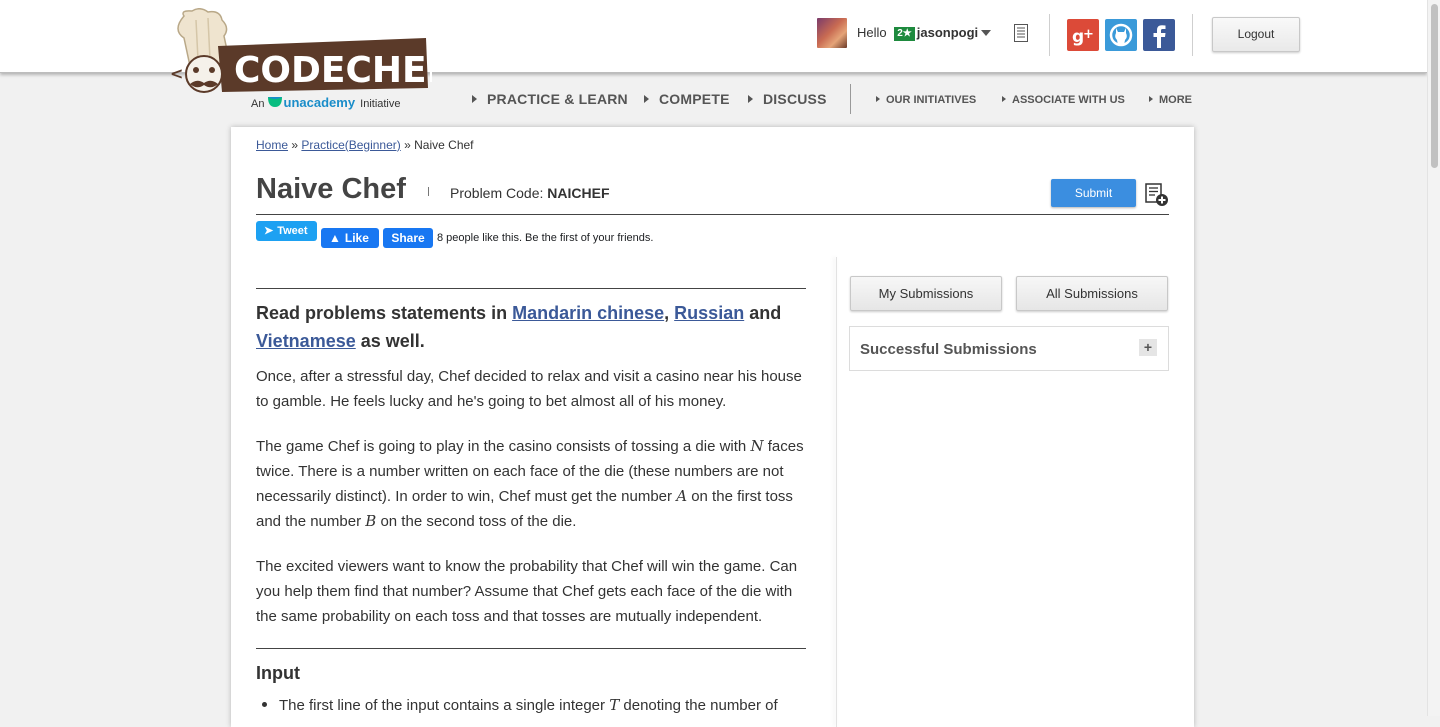 The height and width of the screenshot is (727, 1440). Describe the element at coordinates (382, 313) in the screenshot. I see `translation-prefix: Read problems statements in` at that location.